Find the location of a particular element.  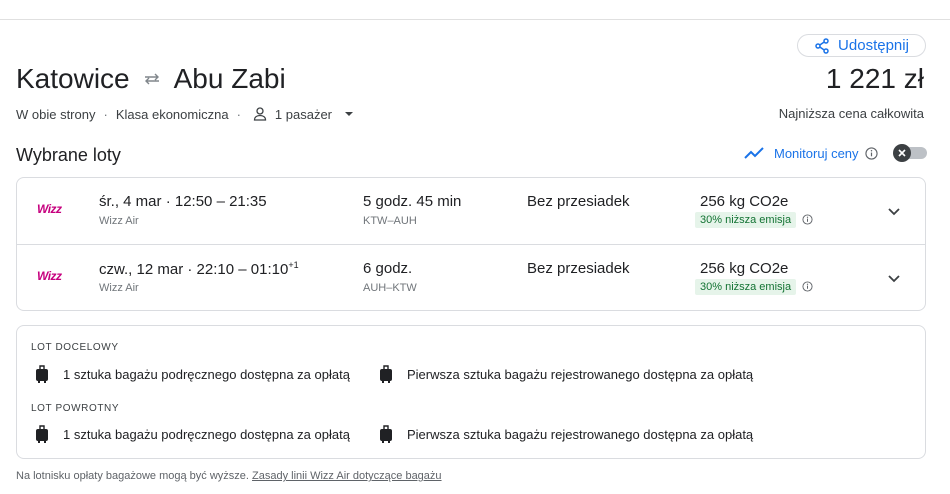

swap-arrows-icon is located at coordinates (151, 79).